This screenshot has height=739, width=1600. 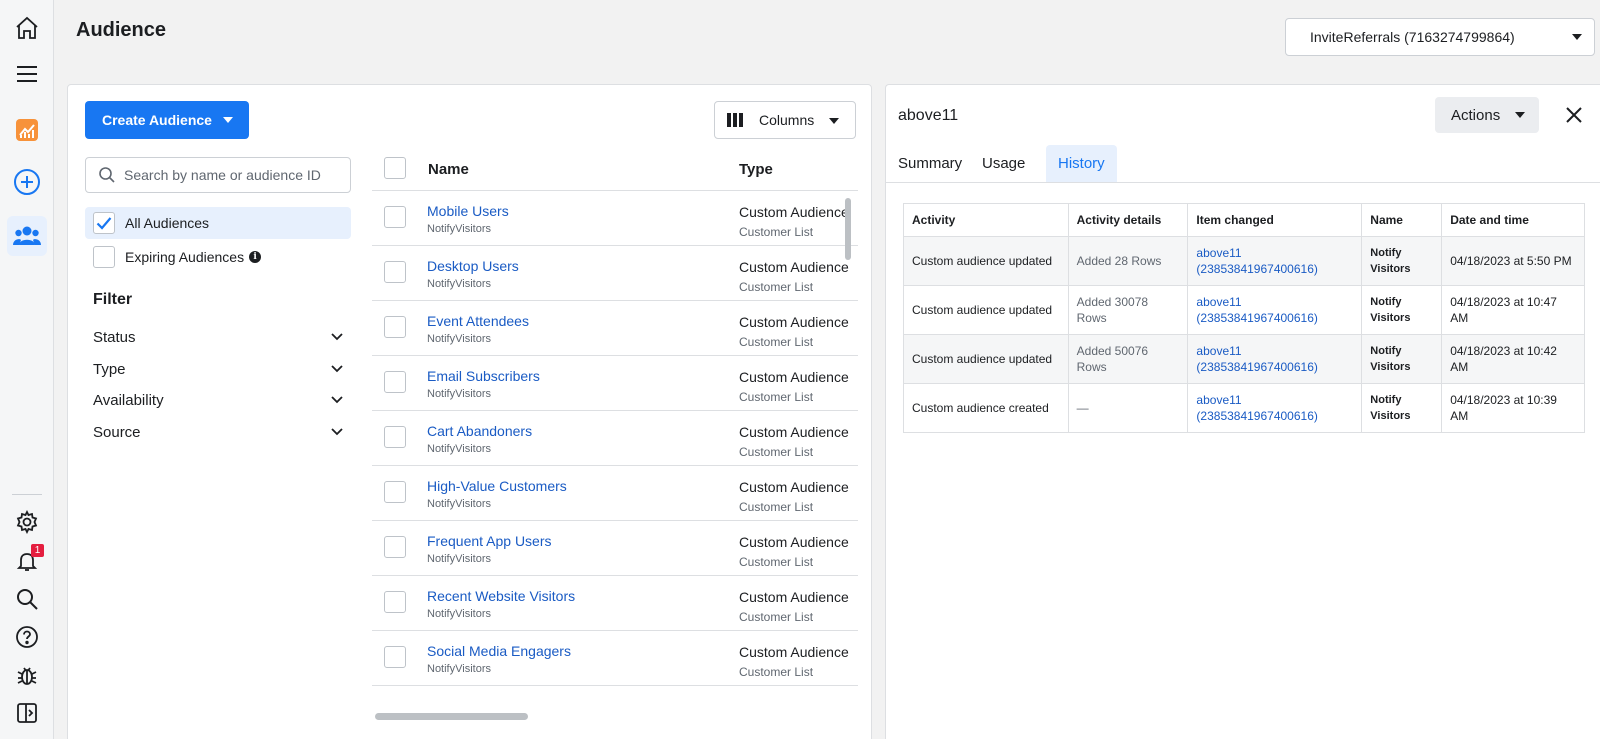 I want to click on audience-name-link: Mobile Users, so click(x=468, y=211).